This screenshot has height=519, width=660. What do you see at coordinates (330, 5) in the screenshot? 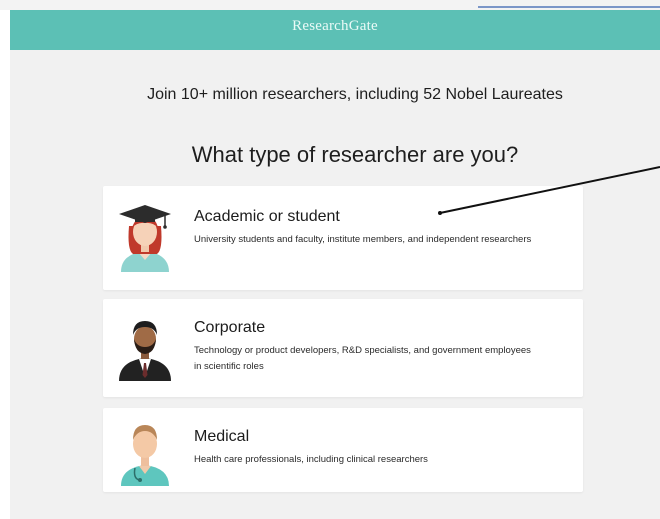
I see `top-strip` at bounding box center [330, 5].